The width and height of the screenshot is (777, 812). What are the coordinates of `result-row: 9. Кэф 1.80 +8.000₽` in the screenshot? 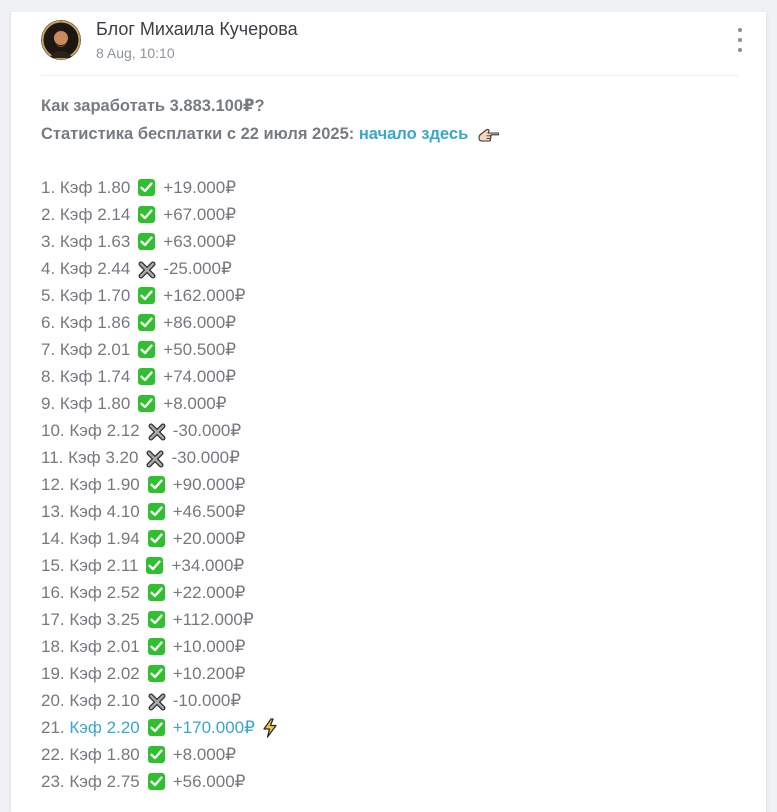 It's located at (389, 403).